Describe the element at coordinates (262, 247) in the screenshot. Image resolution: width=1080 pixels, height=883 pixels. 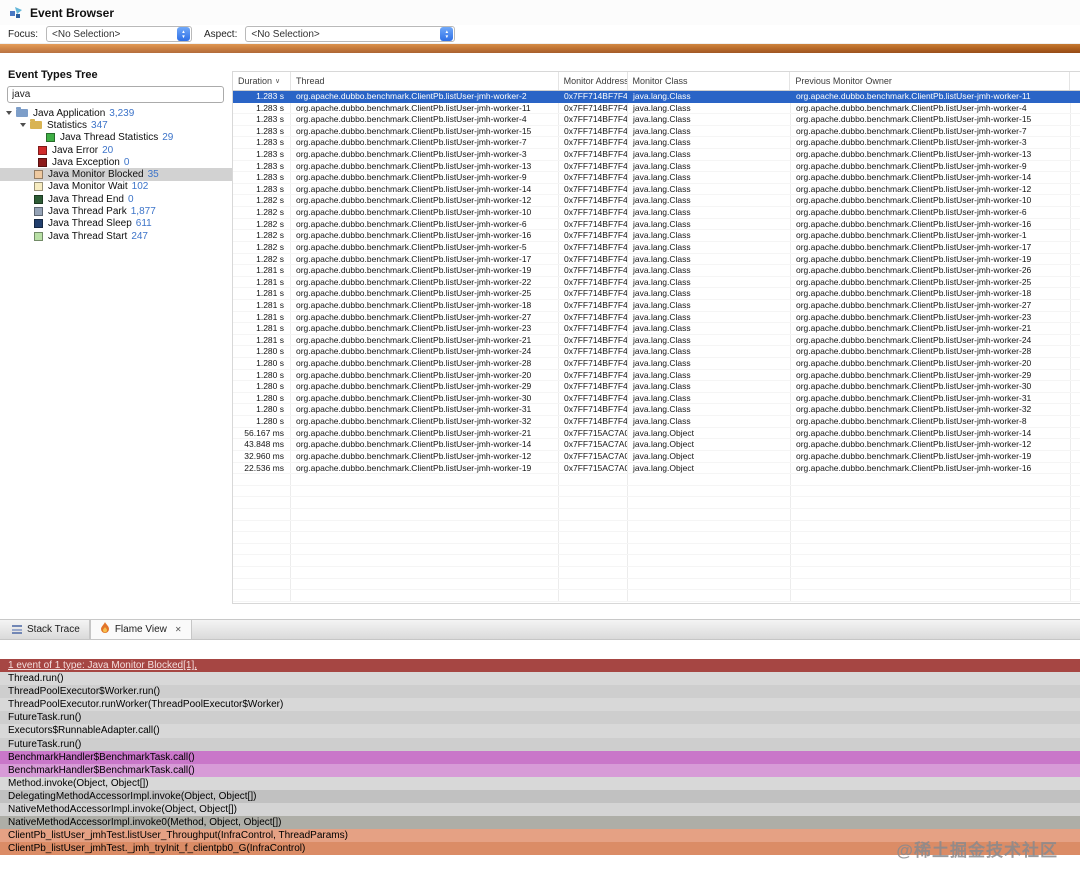
I see `cell-duration: 1.282 s` at that location.